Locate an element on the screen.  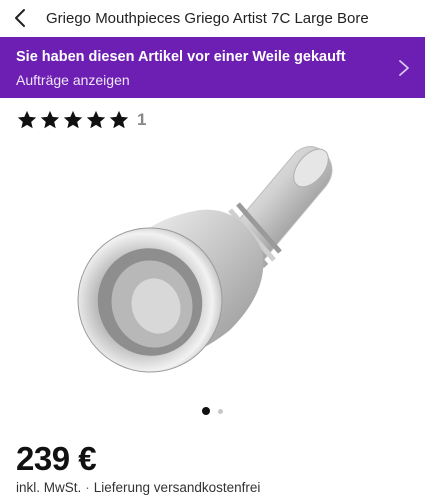
price-details: inkl. MwSt. · Lieferung versandkostenfrei is located at coordinates (138, 487).